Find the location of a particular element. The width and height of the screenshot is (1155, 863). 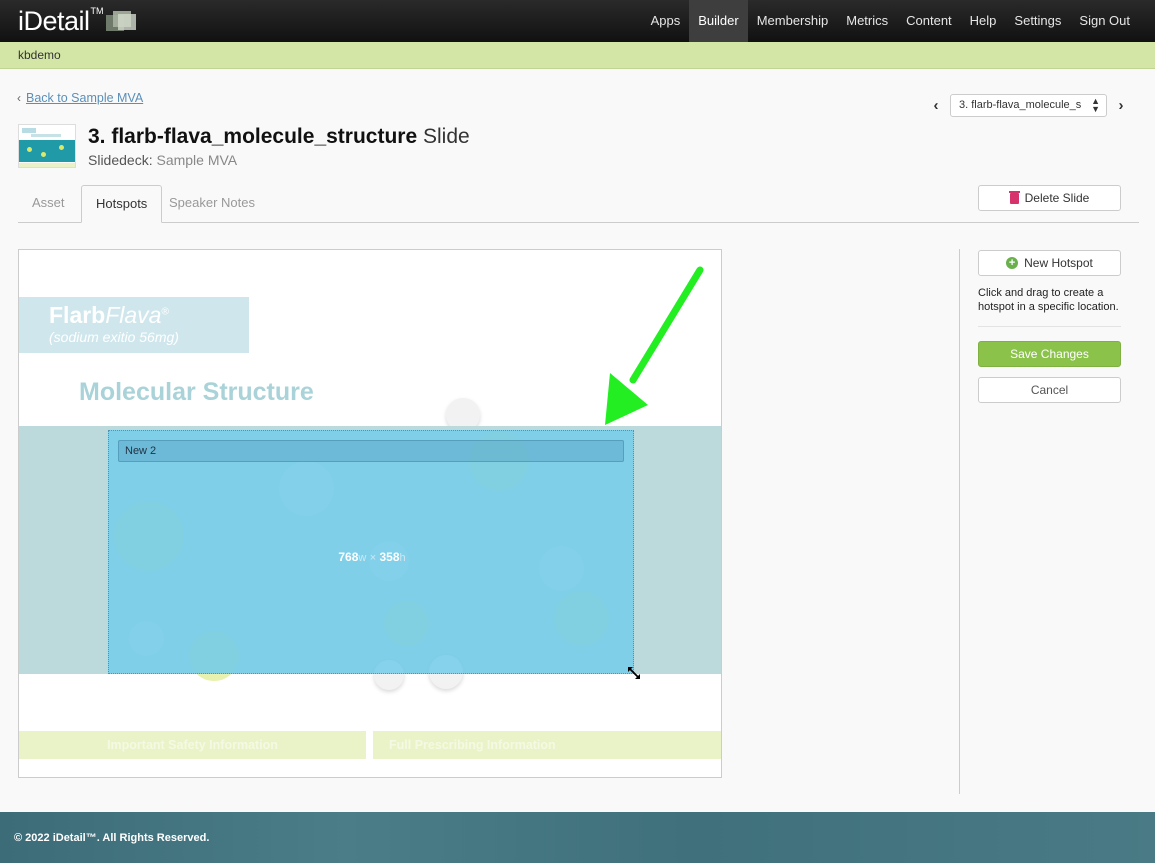

tab-speaker-notes: Speaker Notes is located at coordinates (212, 204).